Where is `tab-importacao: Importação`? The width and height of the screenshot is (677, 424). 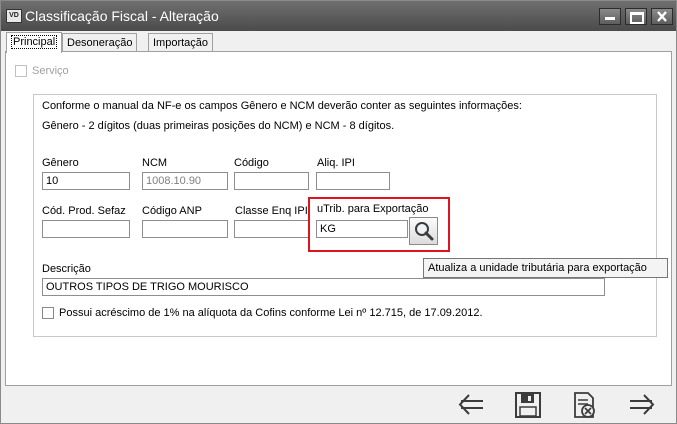 tab-importacao: Importação is located at coordinates (181, 42).